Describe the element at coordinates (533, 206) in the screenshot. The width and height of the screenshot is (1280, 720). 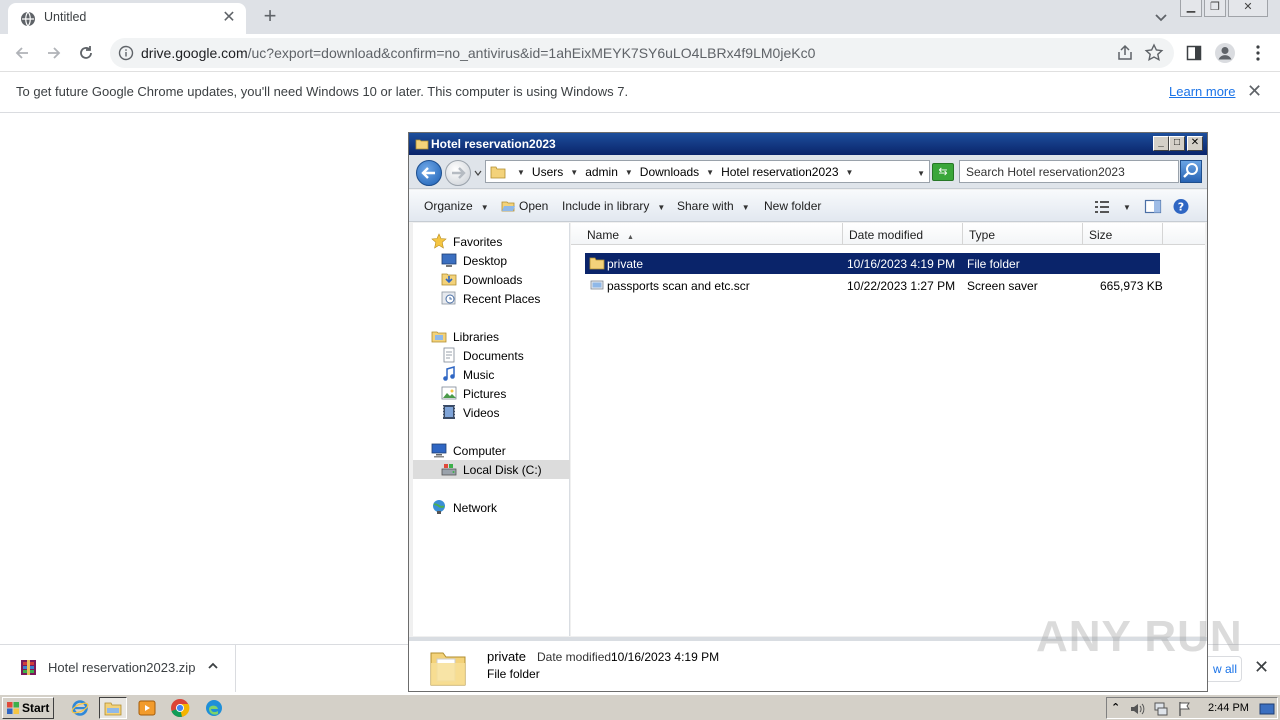
I see `open-button: Open` at that location.